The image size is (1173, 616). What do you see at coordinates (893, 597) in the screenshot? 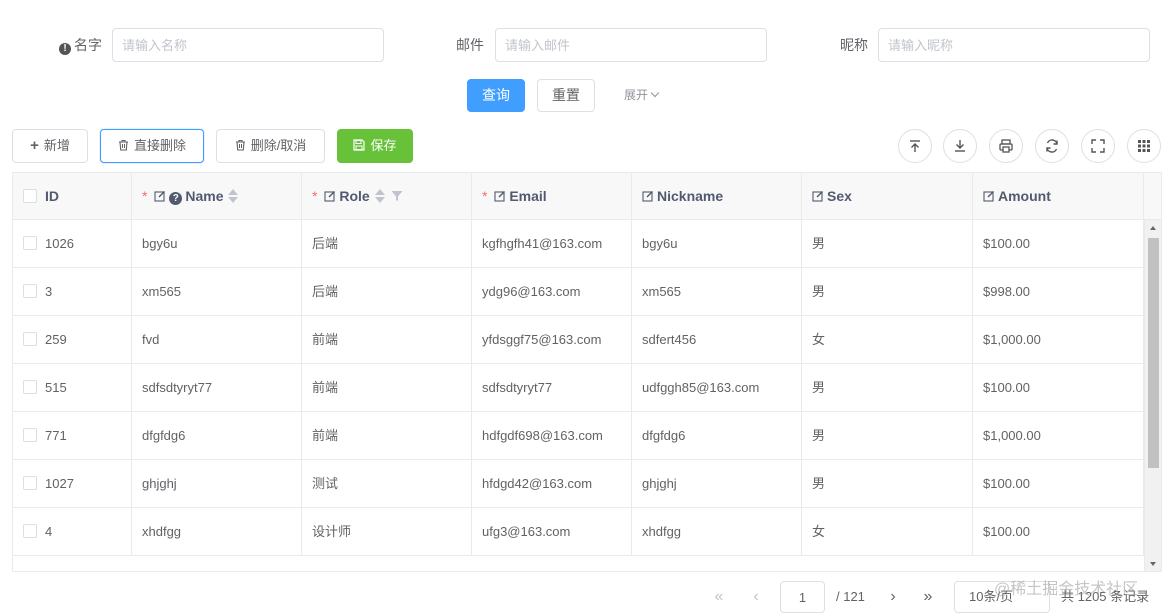
I see `next-page-icon: ›` at bounding box center [893, 597].